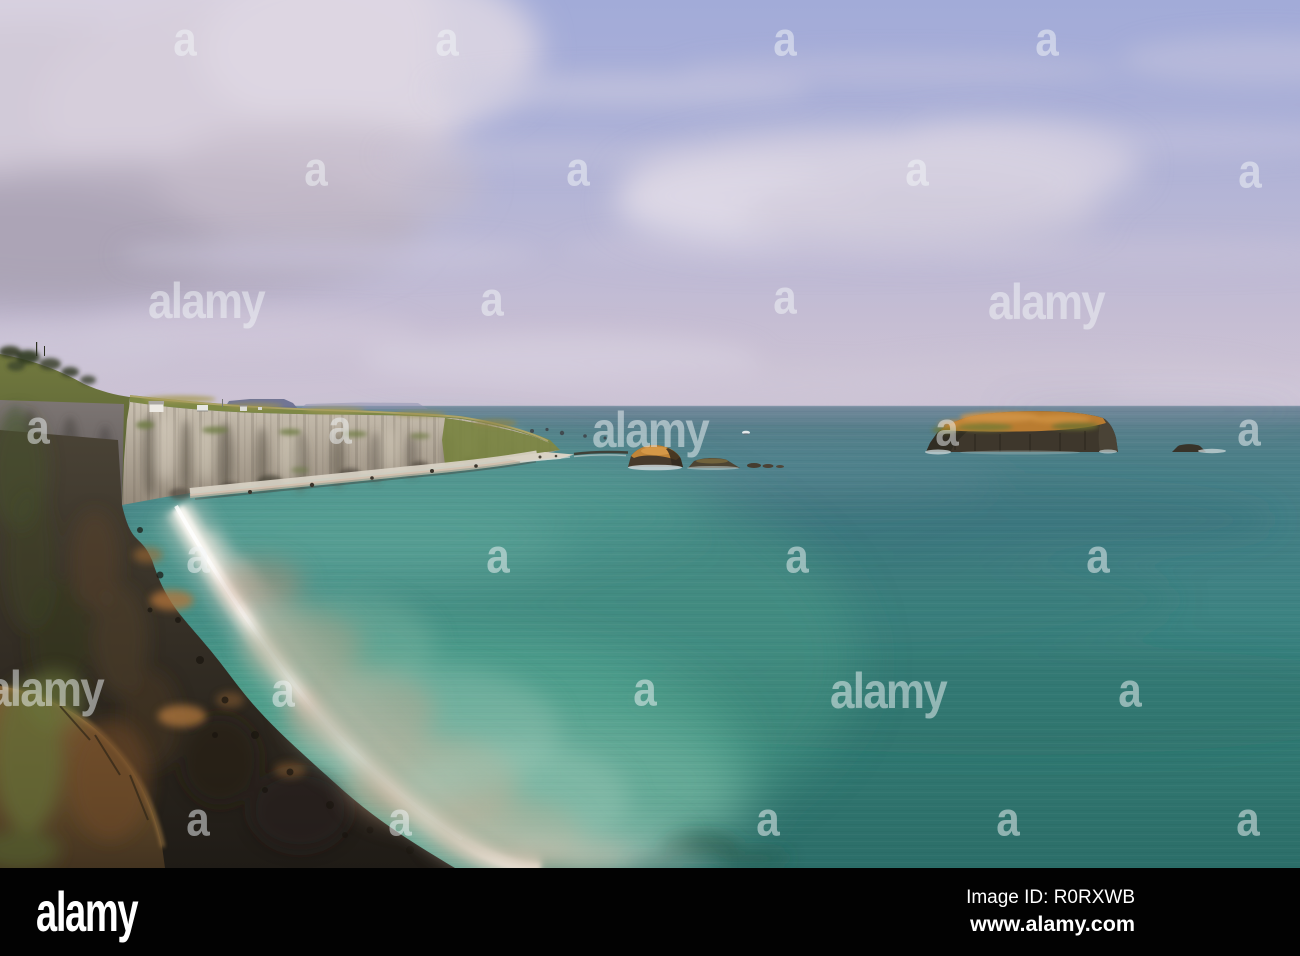  Describe the element at coordinates (746, 432) in the screenshot. I see `boat` at that location.